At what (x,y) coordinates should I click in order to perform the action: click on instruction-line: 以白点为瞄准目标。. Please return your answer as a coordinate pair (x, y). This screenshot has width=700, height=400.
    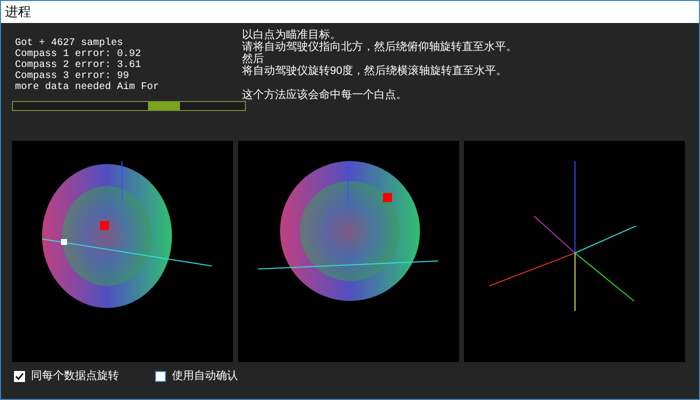
    Looking at the image, I should click on (292, 35).